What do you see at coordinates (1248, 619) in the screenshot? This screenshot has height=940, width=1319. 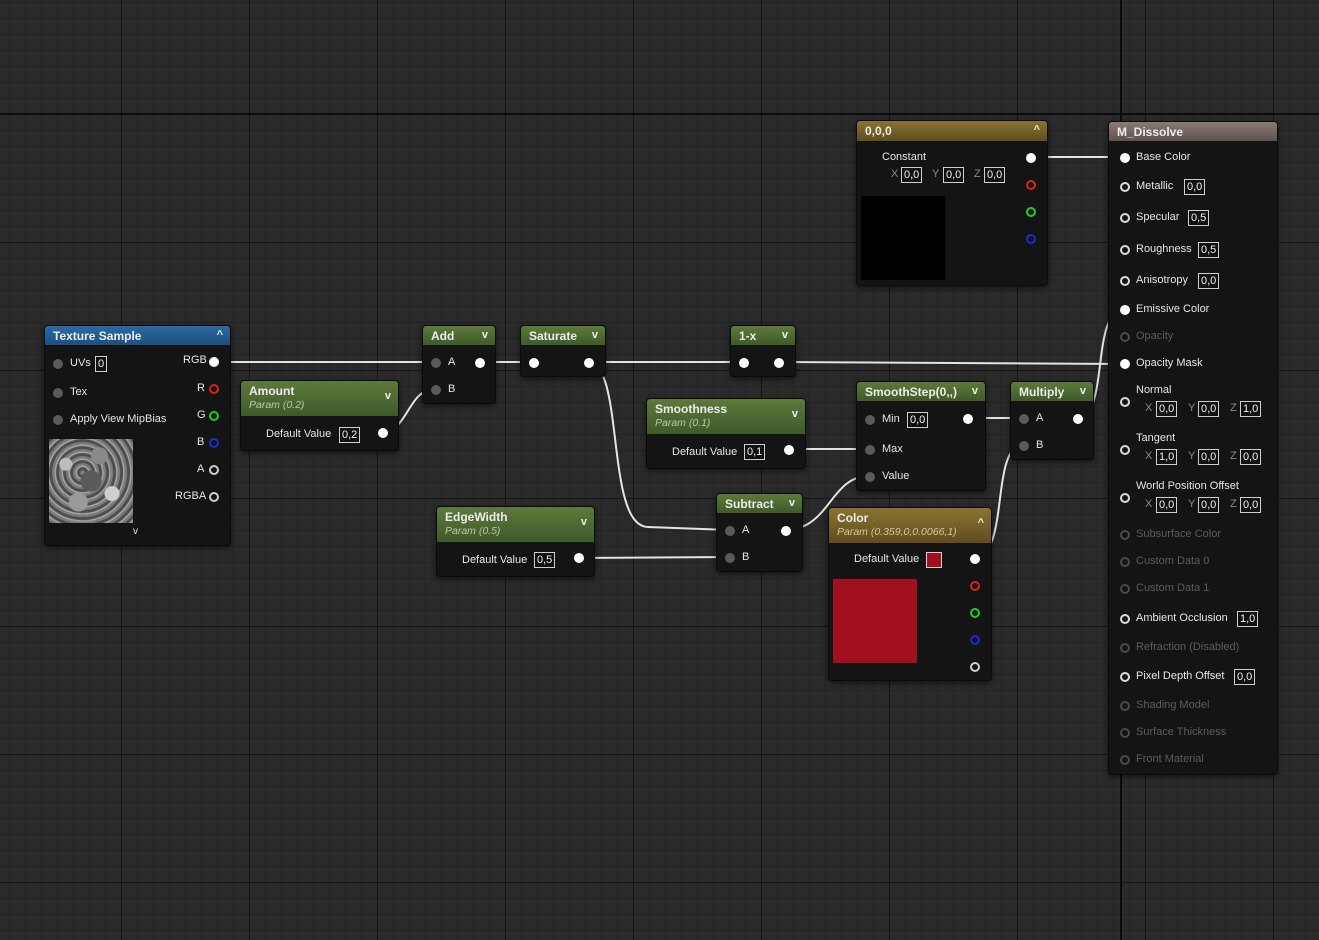 I see `ao-field: 1,0` at bounding box center [1248, 619].